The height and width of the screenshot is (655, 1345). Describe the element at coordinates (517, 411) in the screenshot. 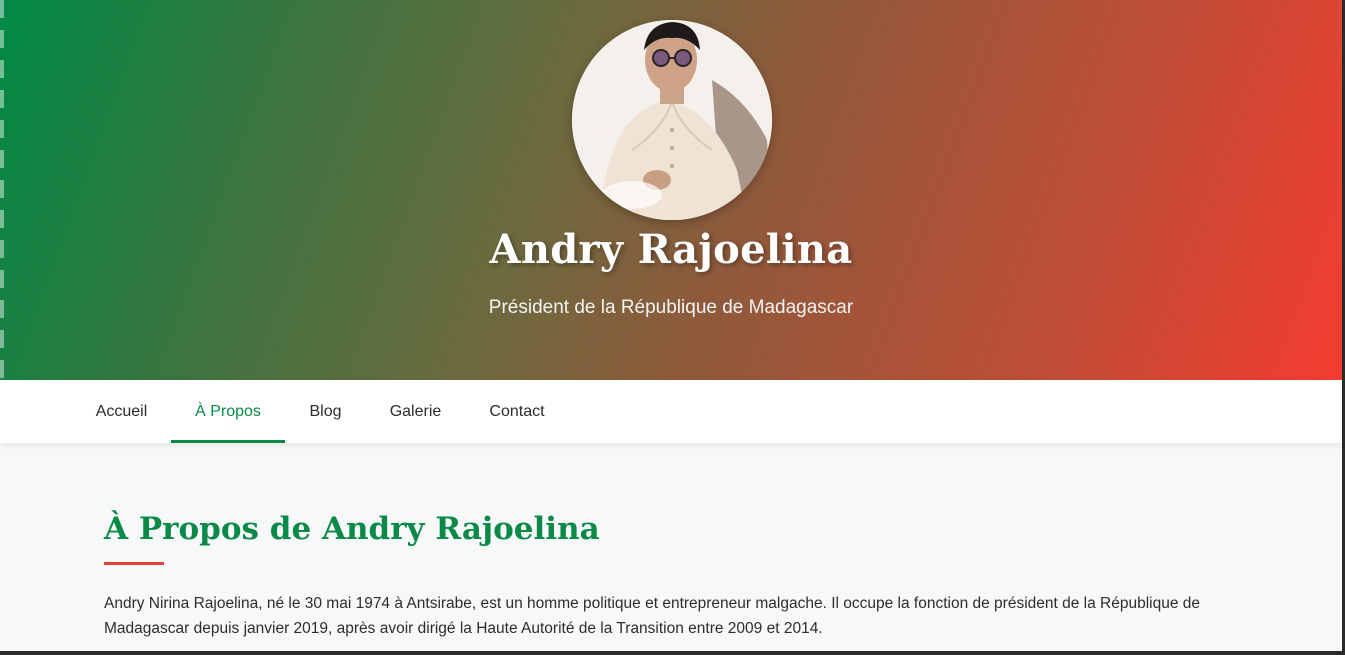

I see `nav-item-contact: Contact` at that location.